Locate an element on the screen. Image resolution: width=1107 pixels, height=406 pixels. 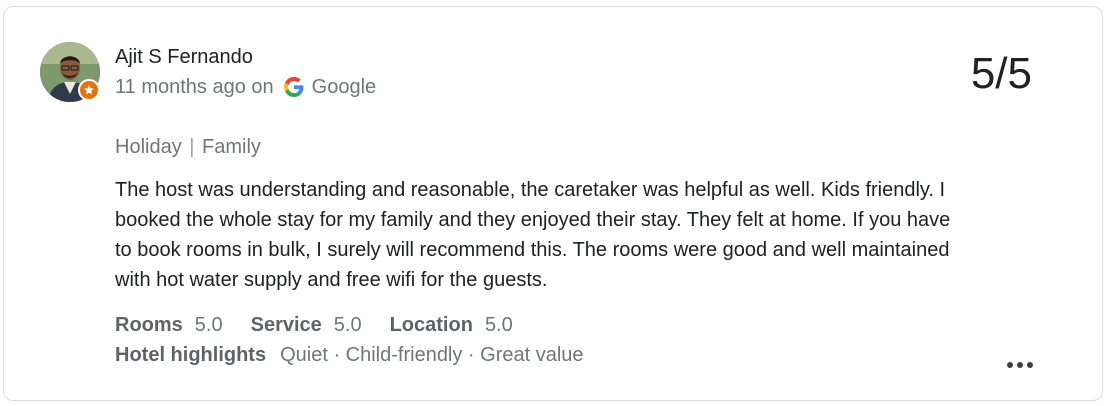
review-time: 11 months ago on is located at coordinates (194, 87).